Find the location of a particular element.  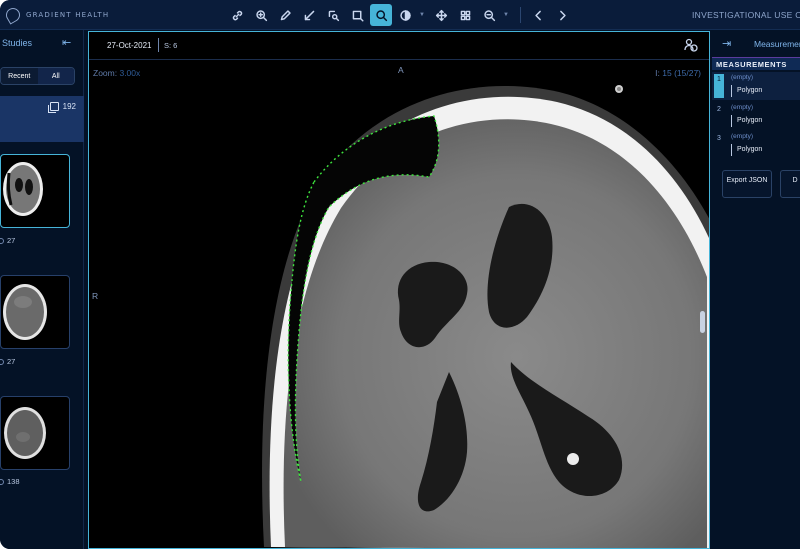

brand-logo-icon is located at coordinates (13, 15).